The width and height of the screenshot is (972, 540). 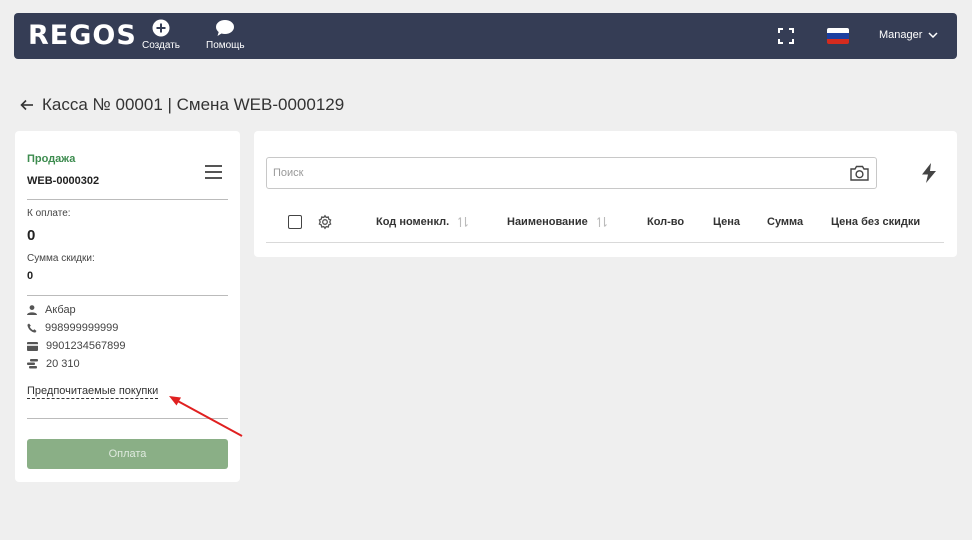 I want to click on column-price-label: Цена, so click(x=727, y=222).